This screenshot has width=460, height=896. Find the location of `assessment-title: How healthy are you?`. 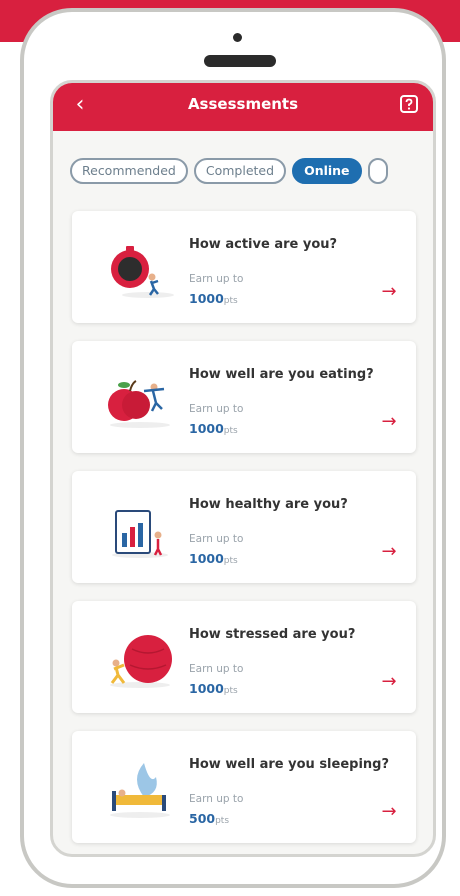

assessment-title: How healthy are you? is located at coordinates (268, 504).